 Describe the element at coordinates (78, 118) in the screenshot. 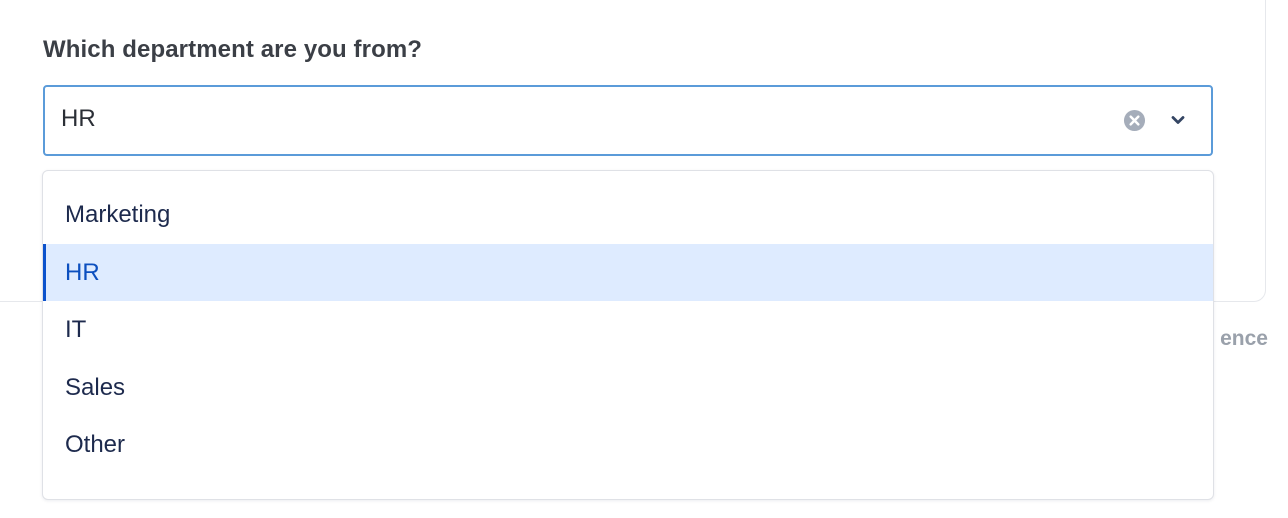

I see `selected-value: HR` at that location.